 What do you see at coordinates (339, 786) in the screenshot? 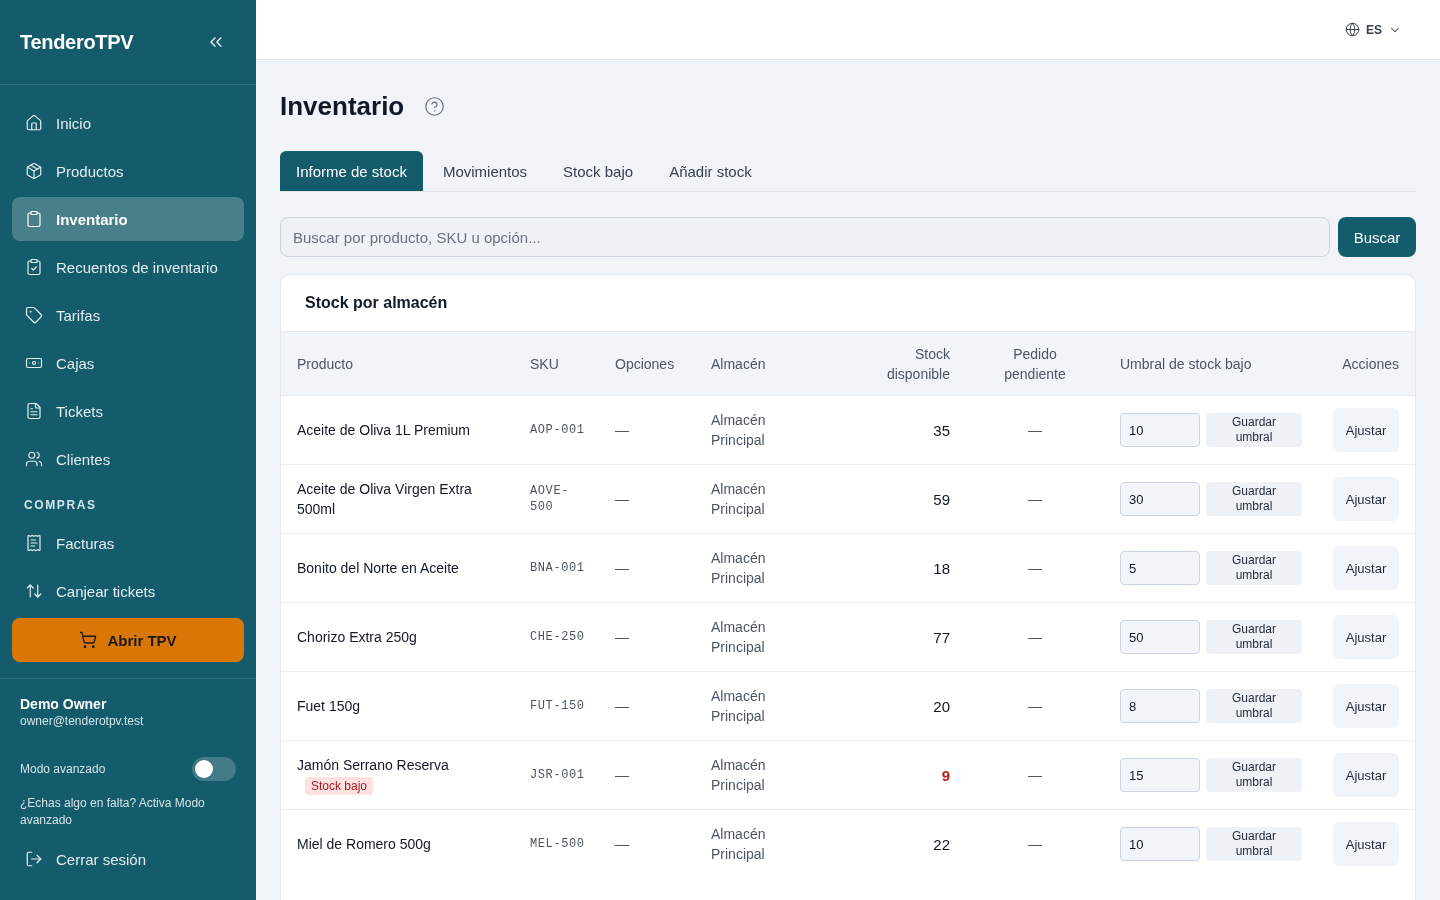
I see `low-stock-badge: Stock bajo` at bounding box center [339, 786].